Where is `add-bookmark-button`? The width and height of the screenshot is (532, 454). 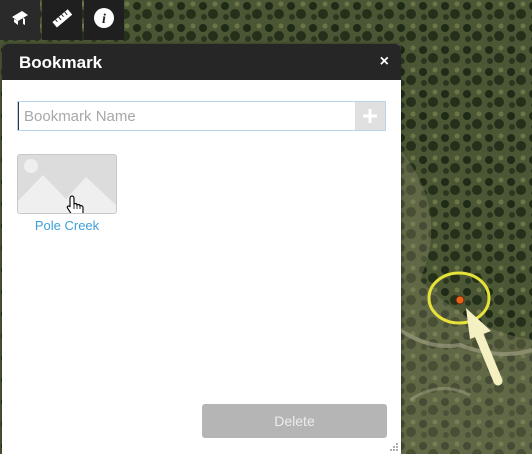
add-bookmark-button is located at coordinates (370, 116).